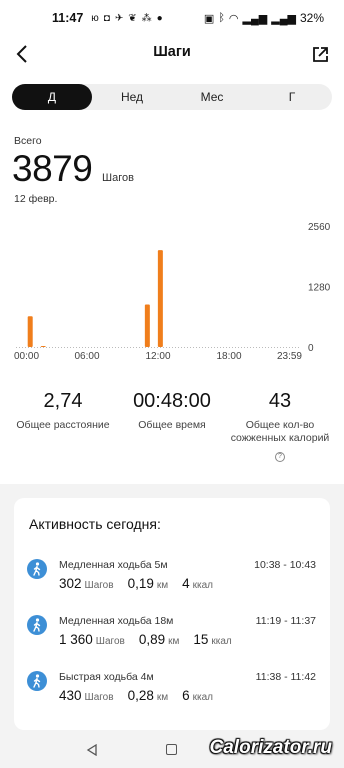  What do you see at coordinates (132, 18) in the screenshot?
I see `bird-icon: ❦` at bounding box center [132, 18].